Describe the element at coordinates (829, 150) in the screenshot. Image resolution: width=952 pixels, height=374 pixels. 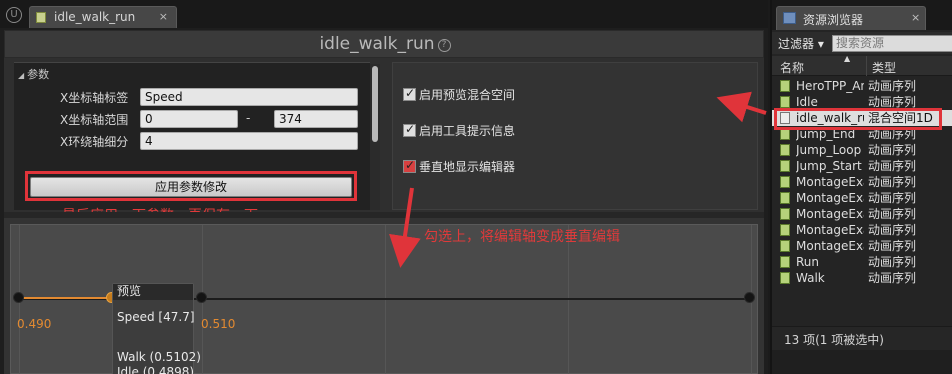
I see `asset-name: Jump_Loop` at that location.